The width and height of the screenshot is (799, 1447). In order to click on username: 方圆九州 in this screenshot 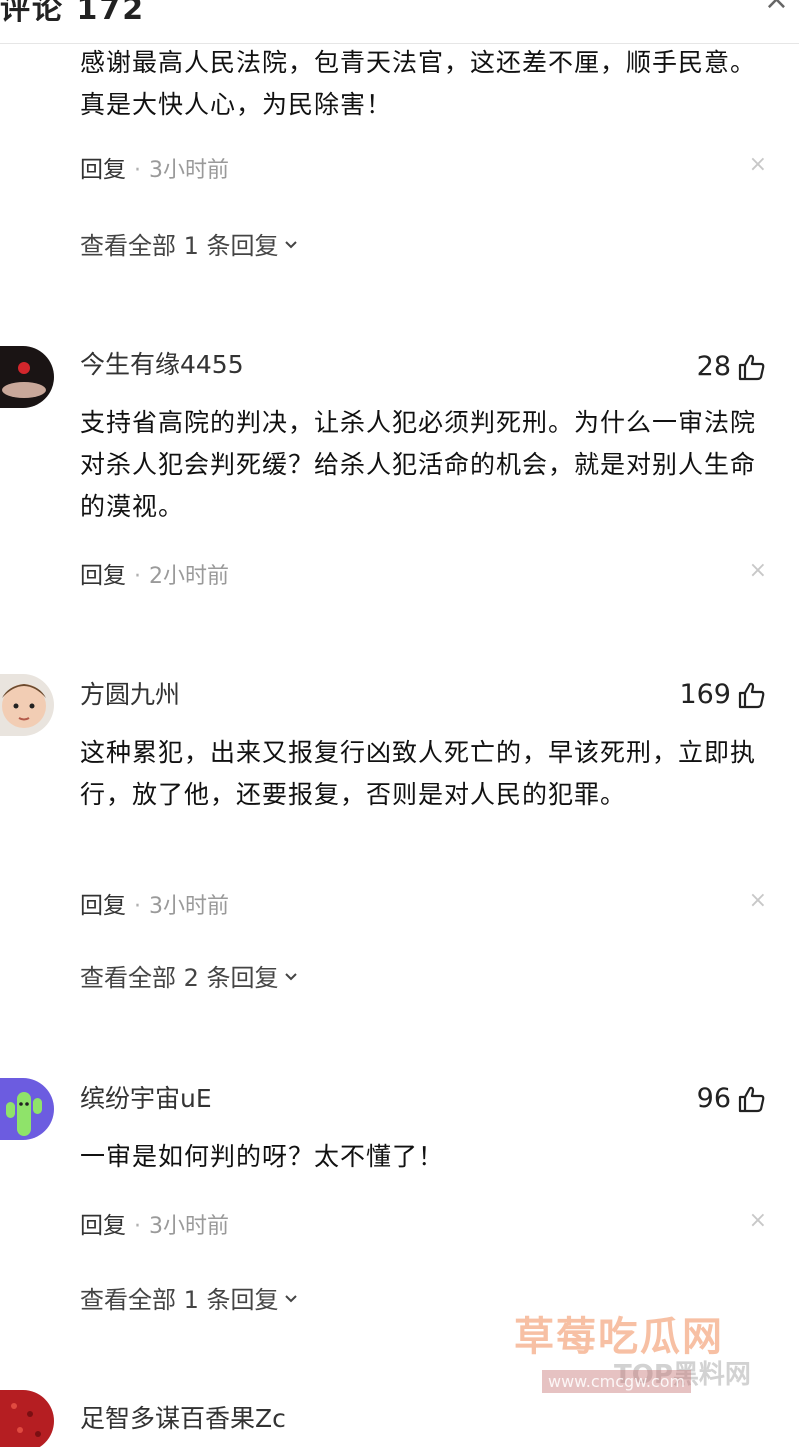, I will do `click(130, 695)`.